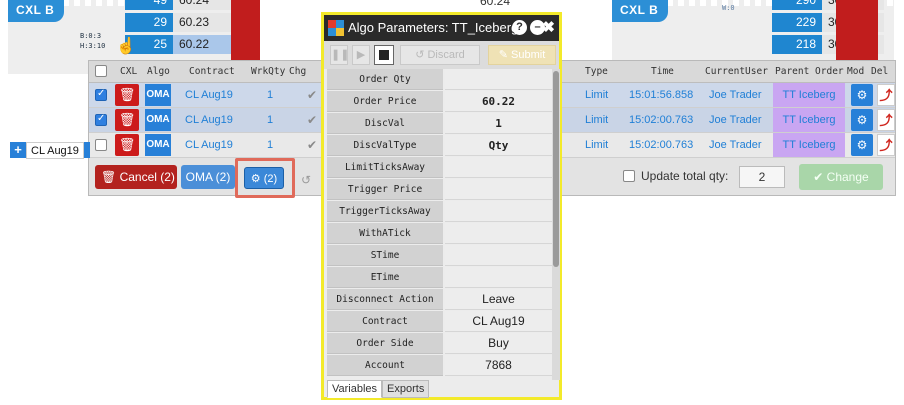 The height and width of the screenshot is (405, 904). Describe the element at coordinates (306, 180) in the screenshot. I see `undo-icon: ↺` at that location.